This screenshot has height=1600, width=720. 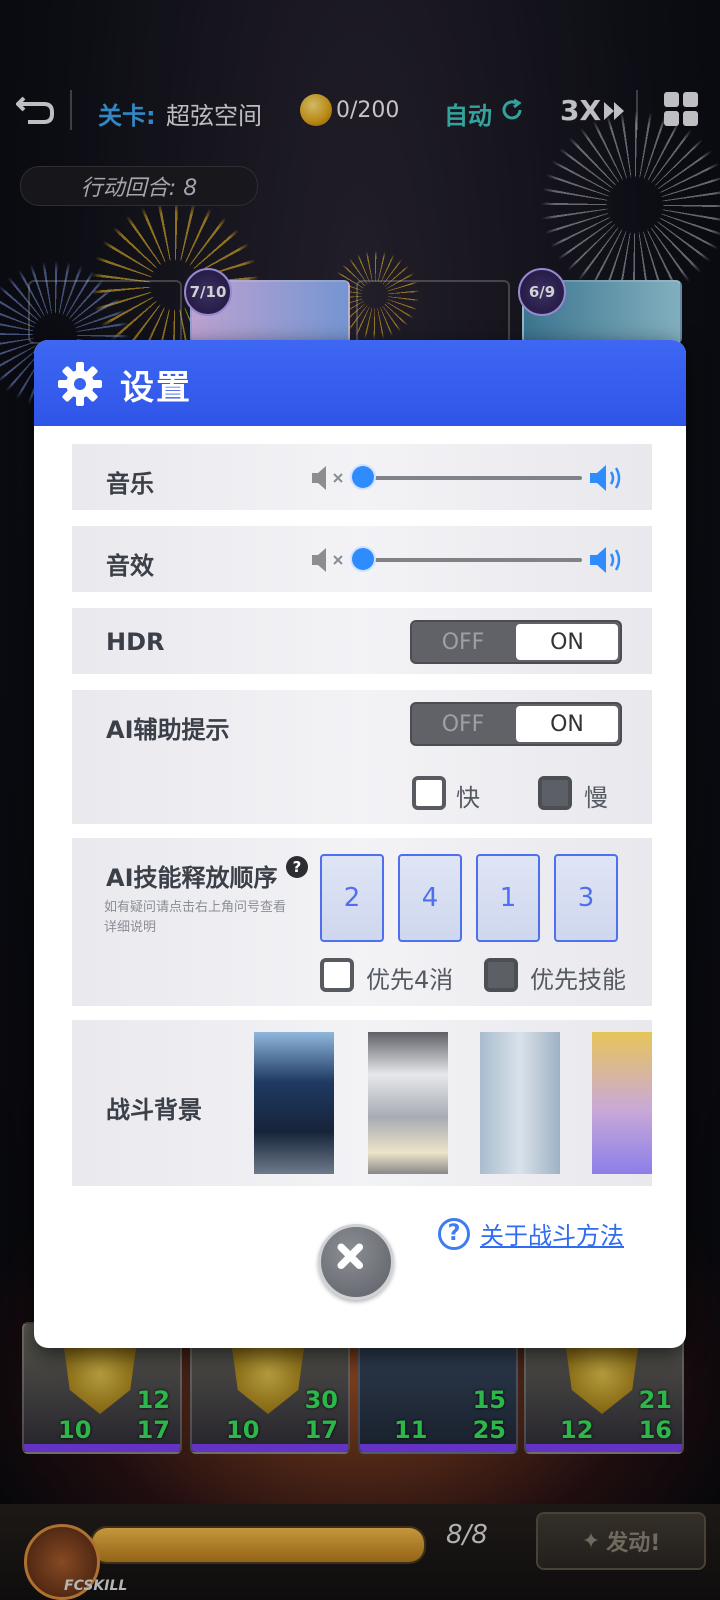 I want to click on order-slot: 2, so click(x=352, y=898).